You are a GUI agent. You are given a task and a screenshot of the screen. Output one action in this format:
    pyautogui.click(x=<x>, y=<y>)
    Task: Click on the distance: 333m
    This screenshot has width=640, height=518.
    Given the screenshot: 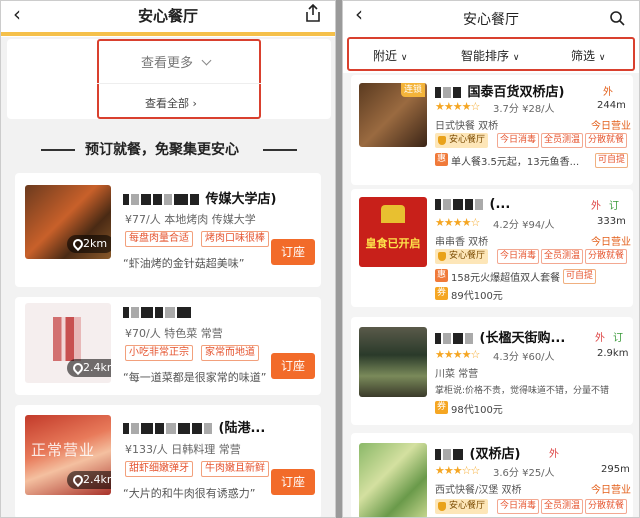 What is the action you would take?
    pyautogui.click(x=611, y=221)
    